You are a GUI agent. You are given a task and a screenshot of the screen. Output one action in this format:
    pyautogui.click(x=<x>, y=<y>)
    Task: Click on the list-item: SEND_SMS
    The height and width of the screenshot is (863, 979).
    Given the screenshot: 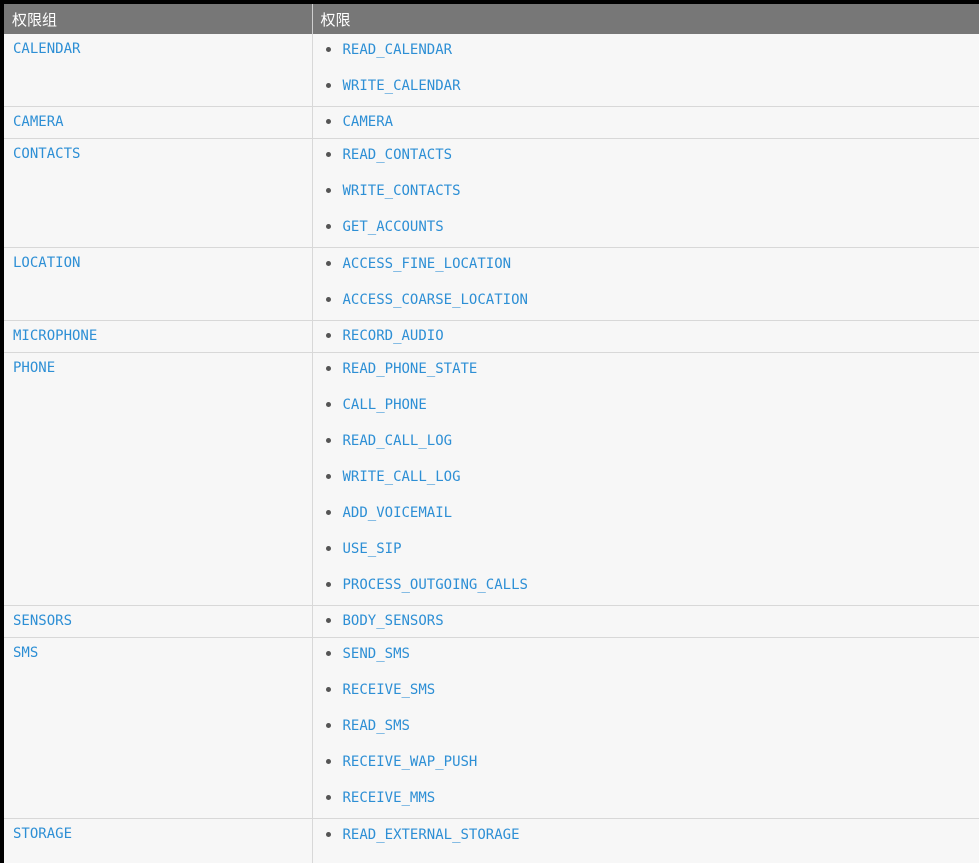 What is the action you would take?
    pyautogui.click(x=652, y=656)
    